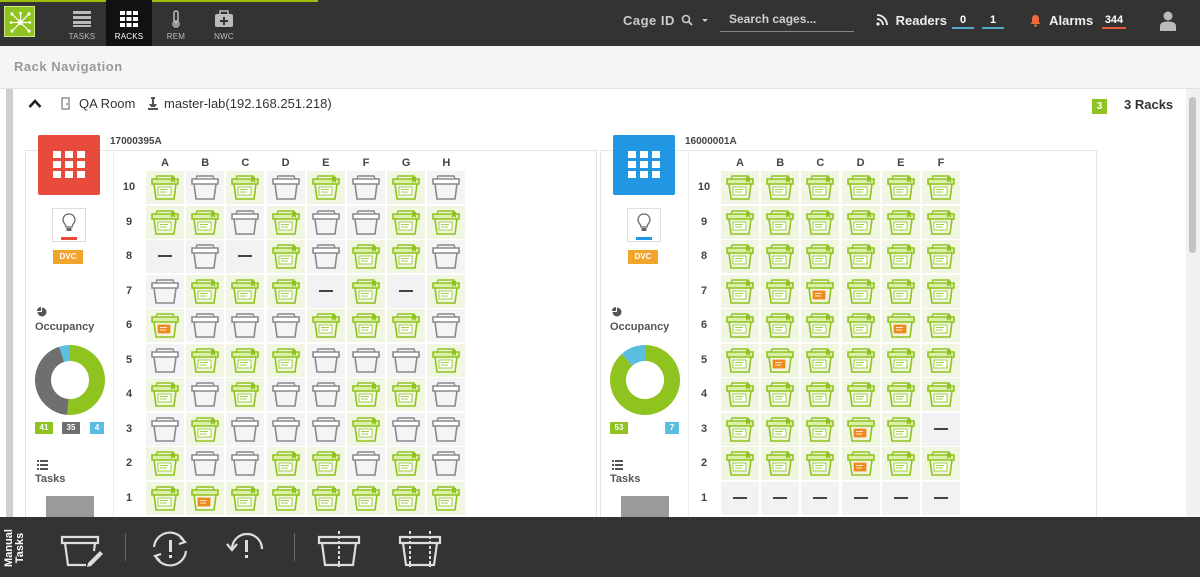 The image size is (1200, 577). What do you see at coordinates (35, 104) in the screenshot?
I see `collapse-chevron-icon` at bounding box center [35, 104].